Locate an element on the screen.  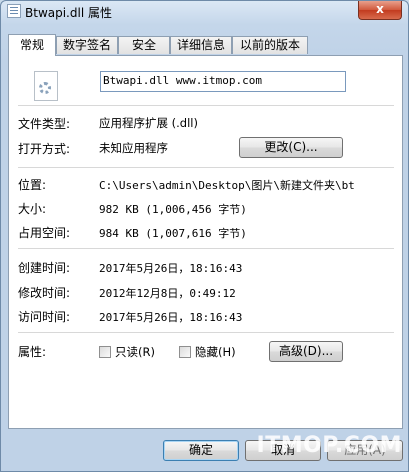
open-with-label: 打开方式: is located at coordinates (44, 149).